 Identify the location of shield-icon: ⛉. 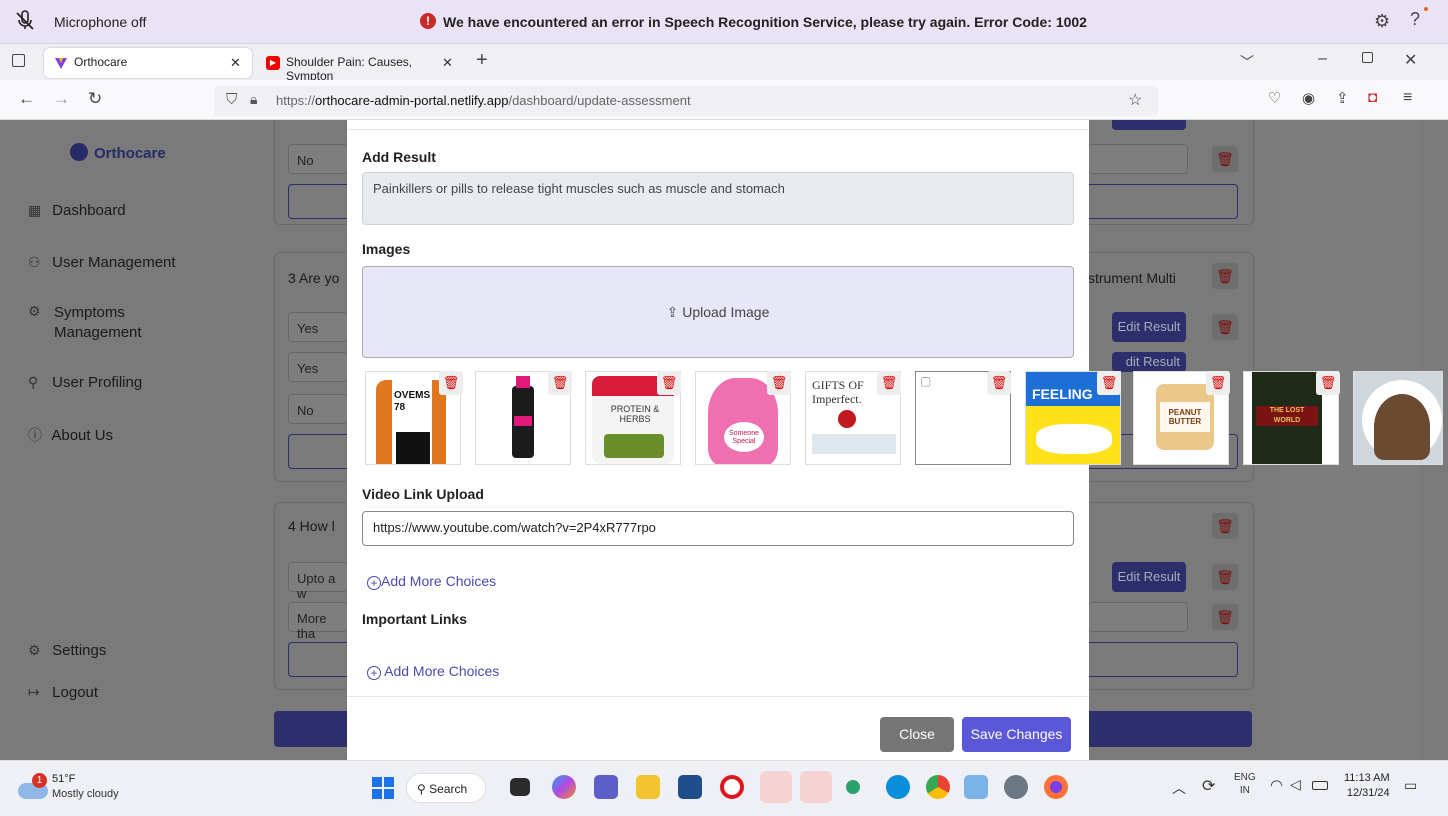
(231, 99).